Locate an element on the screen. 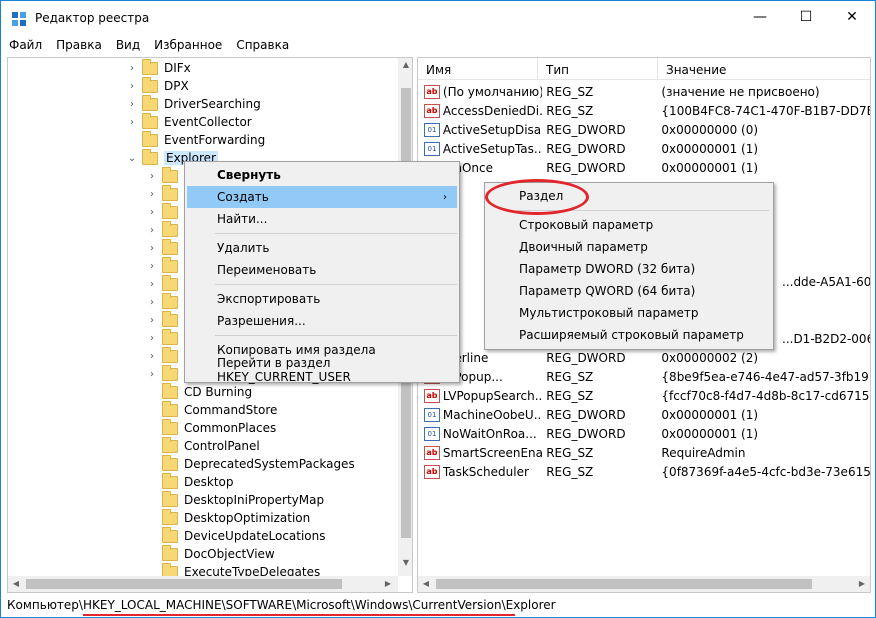  annotation-circle is located at coordinates (537, 197).